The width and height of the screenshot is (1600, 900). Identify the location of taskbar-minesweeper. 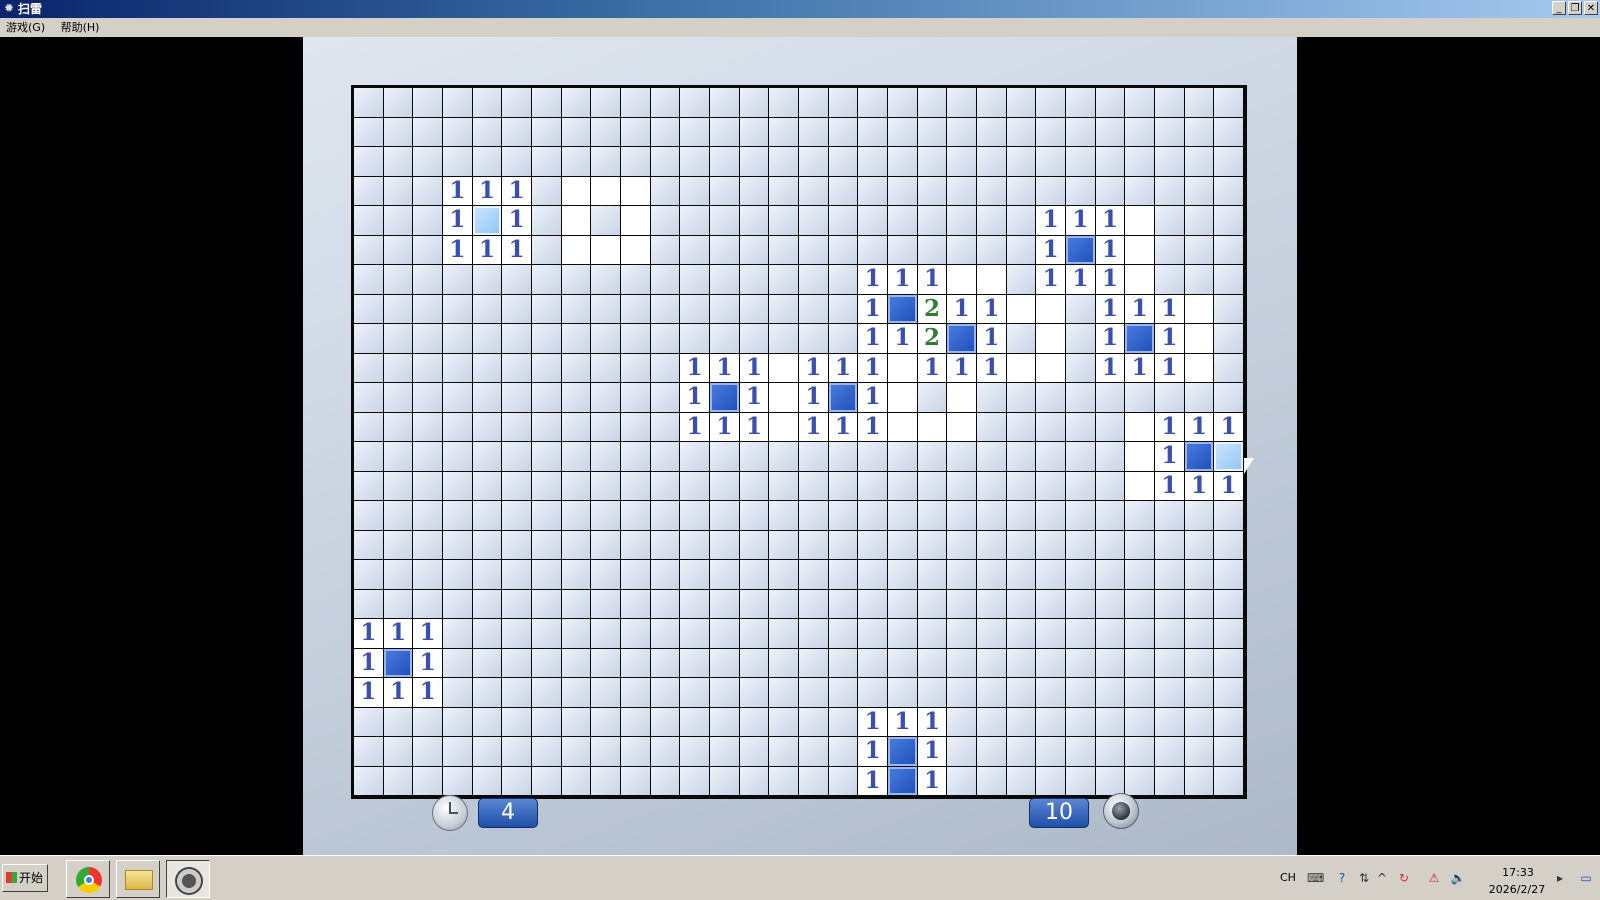
(188, 879).